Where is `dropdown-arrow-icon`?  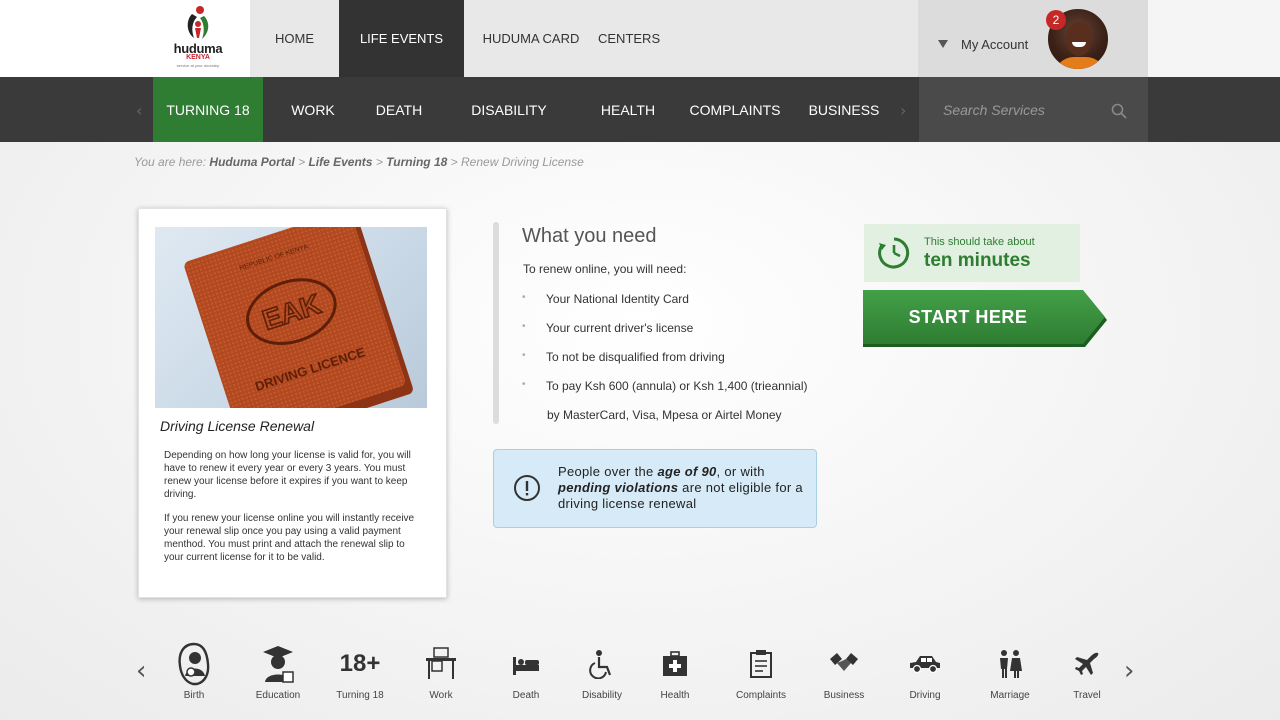
dropdown-arrow-icon is located at coordinates (943, 44).